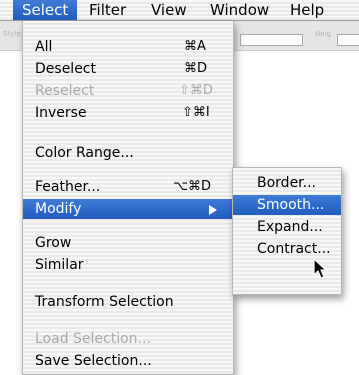  I want to click on shortcut-label: ⇧⌘D, so click(196, 90).